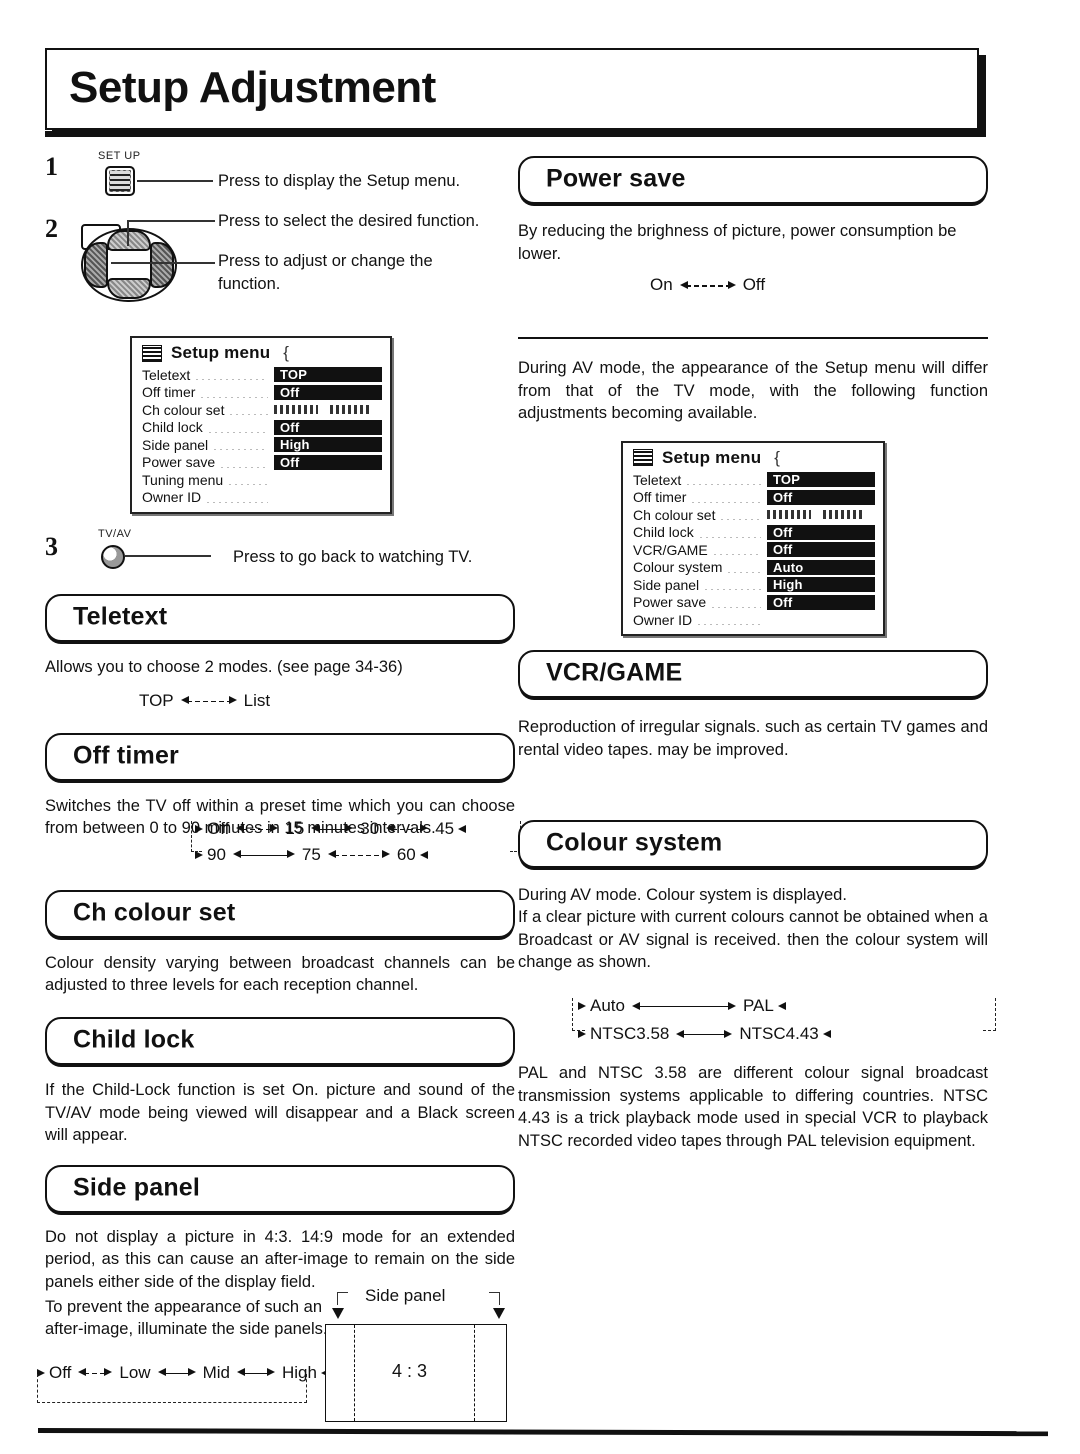 The height and width of the screenshot is (1454, 1080). What do you see at coordinates (129, 240) in the screenshot?
I see `dpad-up-icon` at bounding box center [129, 240].